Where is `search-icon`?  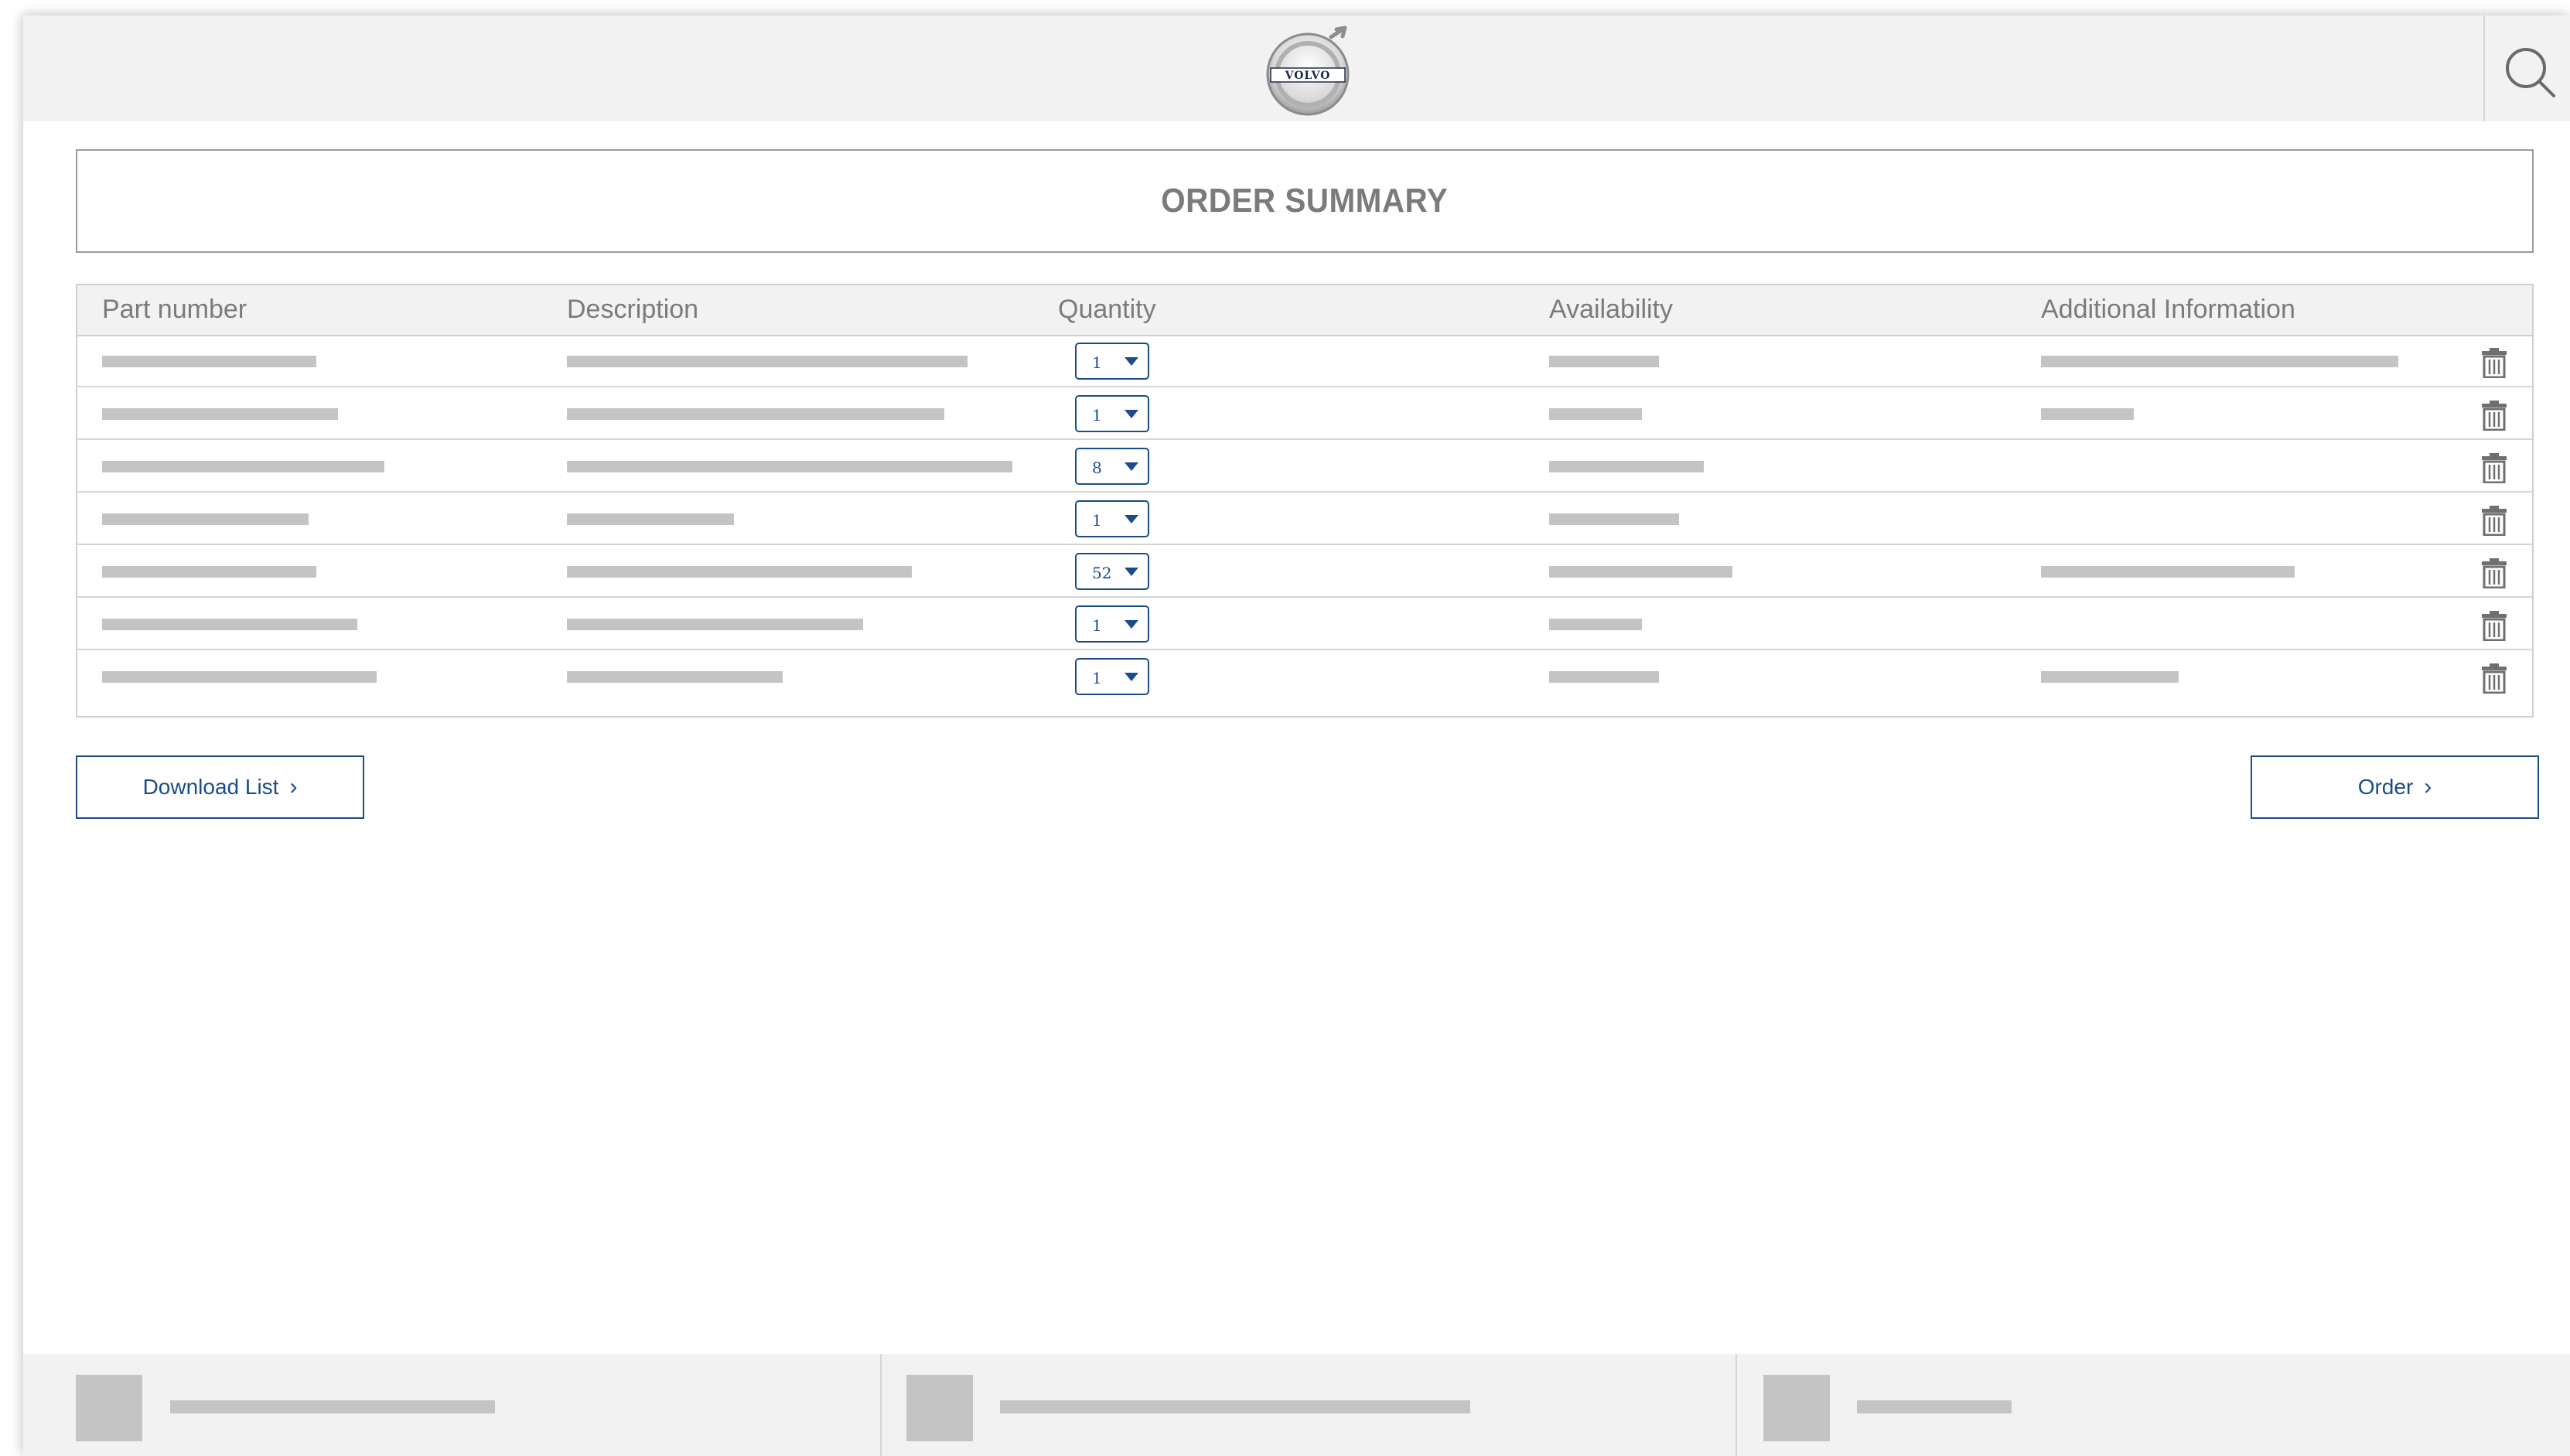 search-icon is located at coordinates (2529, 71).